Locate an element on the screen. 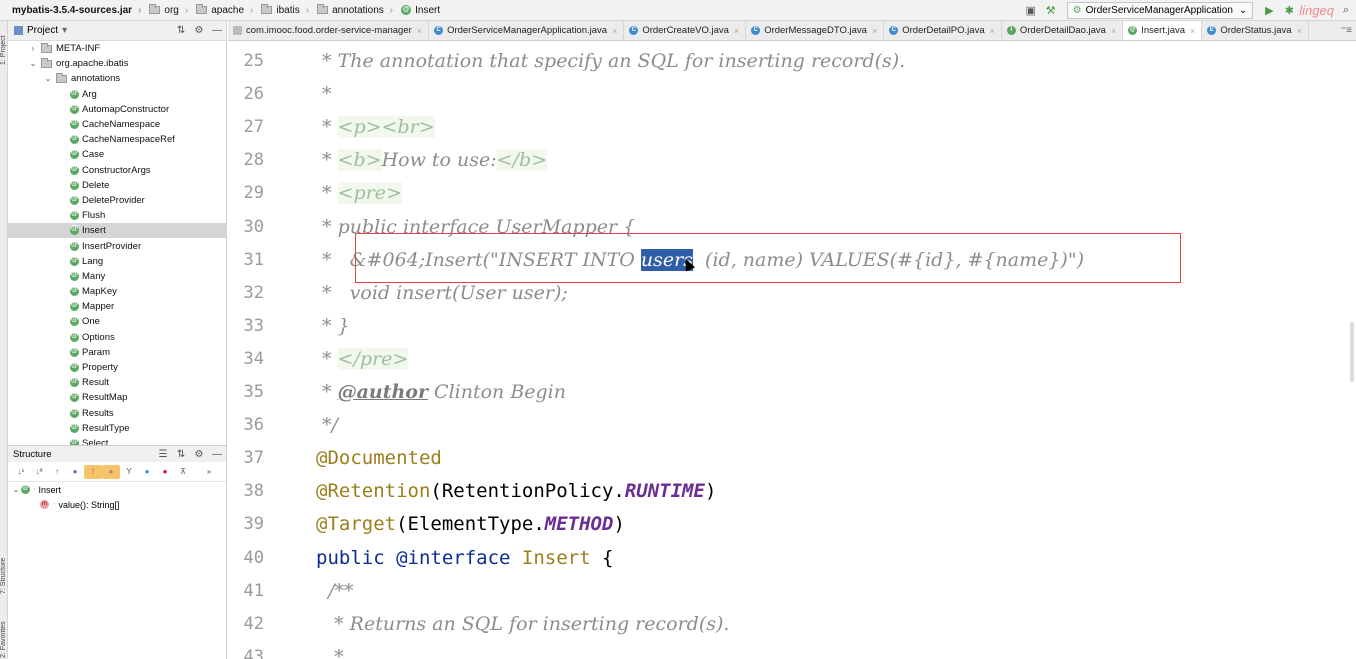 The width and height of the screenshot is (1356, 659). anonymous-classes-icon: ● is located at coordinates (165, 472).